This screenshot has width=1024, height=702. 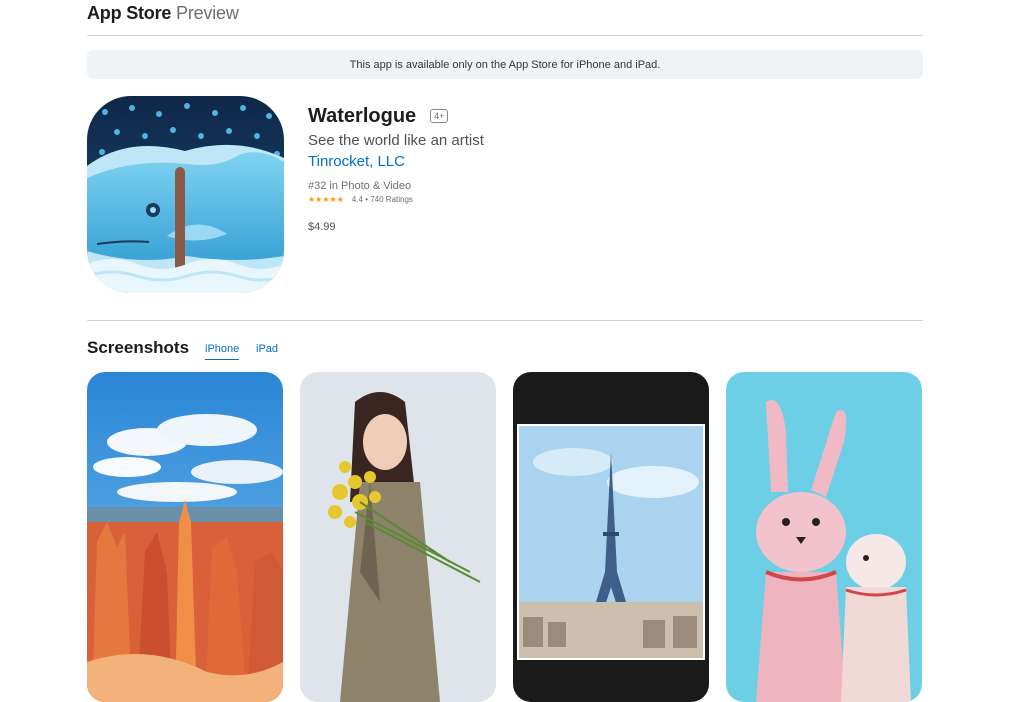 I want to click on app-subtitle: See the world like an artist, so click(x=396, y=140).